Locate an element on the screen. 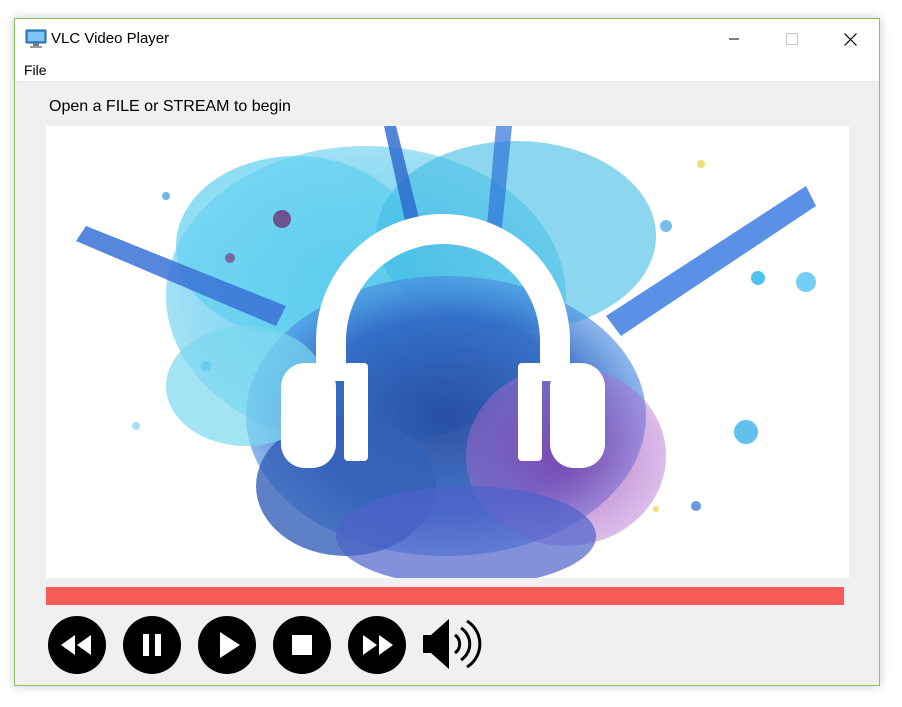  fast-forward-icon is located at coordinates (377, 645).